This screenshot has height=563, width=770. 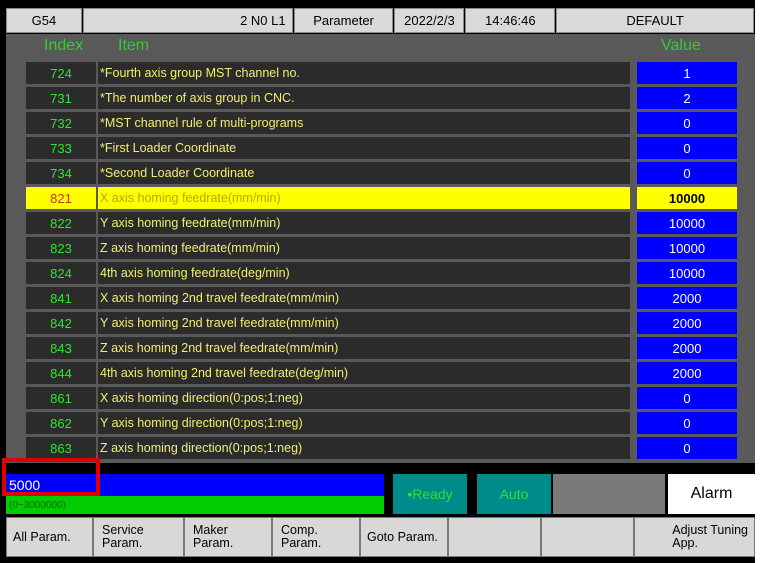 What do you see at coordinates (364, 223) in the screenshot?
I see `row-item: Y axis homing feedrate(mm/min)` at bounding box center [364, 223].